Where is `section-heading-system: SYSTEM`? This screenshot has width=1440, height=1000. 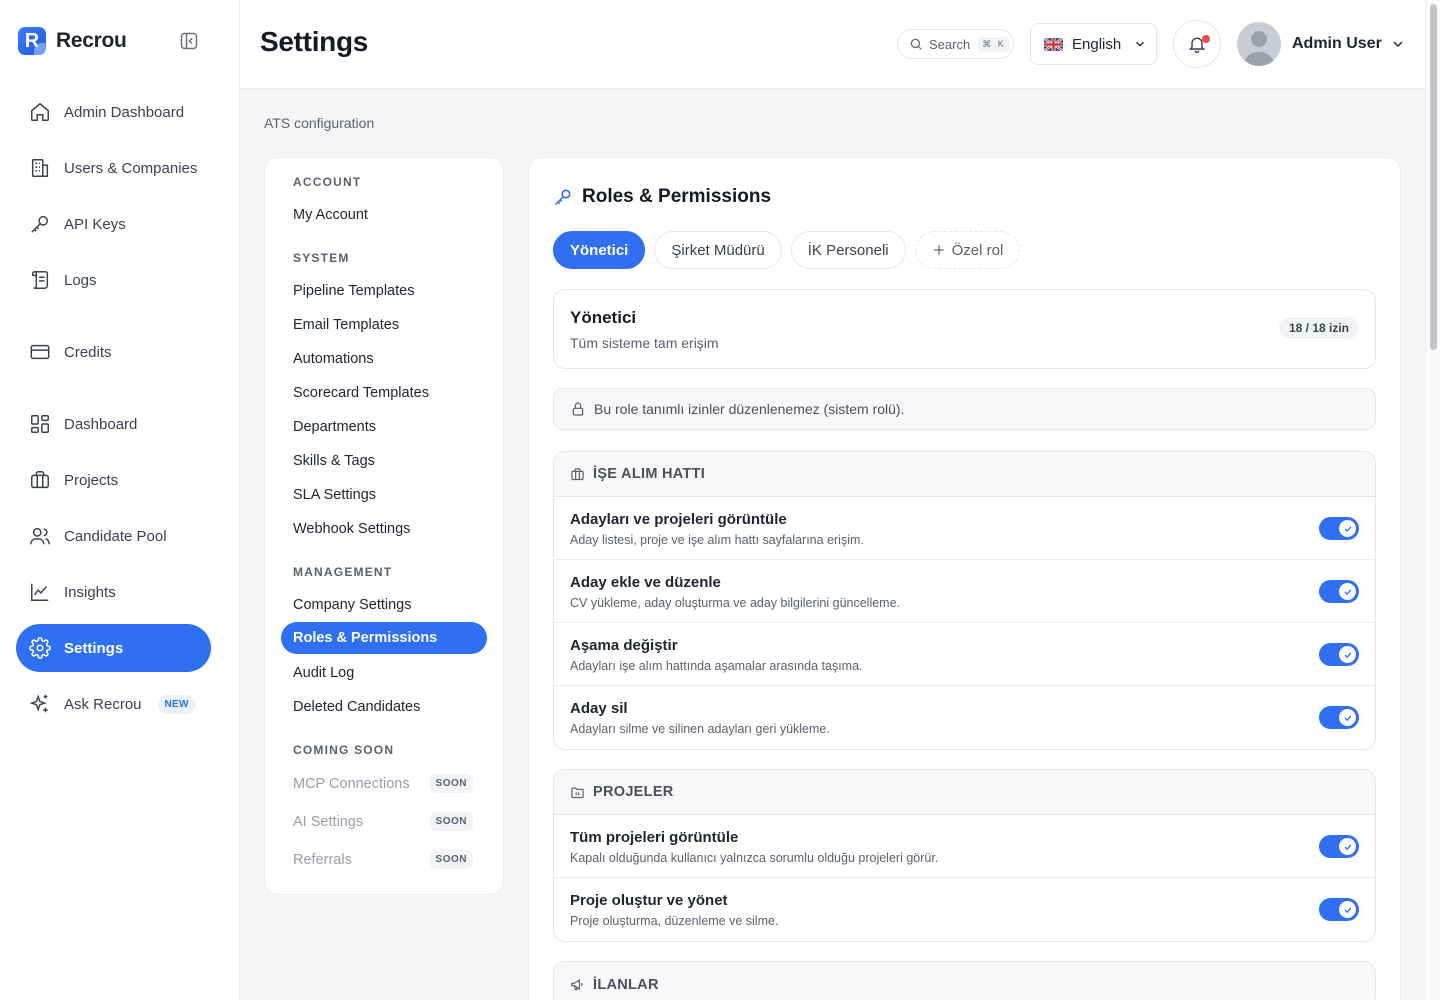 section-heading-system: SYSTEM is located at coordinates (321, 258).